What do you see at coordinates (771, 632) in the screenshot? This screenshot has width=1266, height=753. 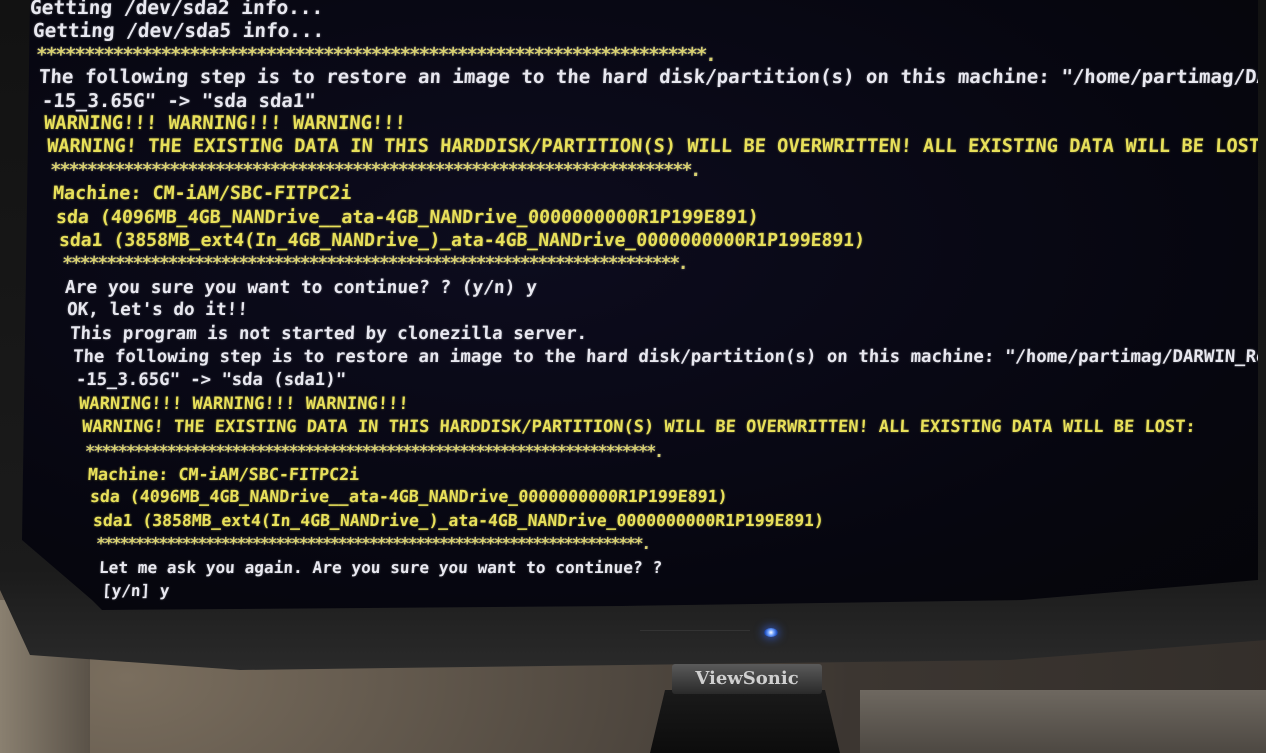 I see `power-led-icon` at bounding box center [771, 632].